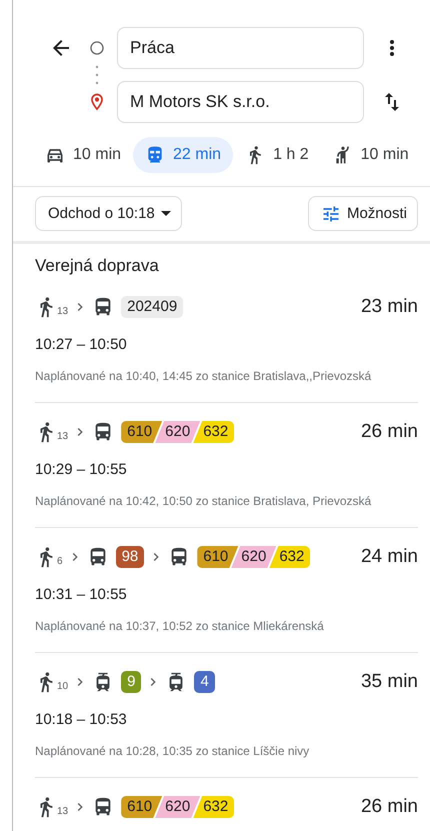 The height and width of the screenshot is (831, 430). I want to click on route-dots-icon, so click(97, 75).